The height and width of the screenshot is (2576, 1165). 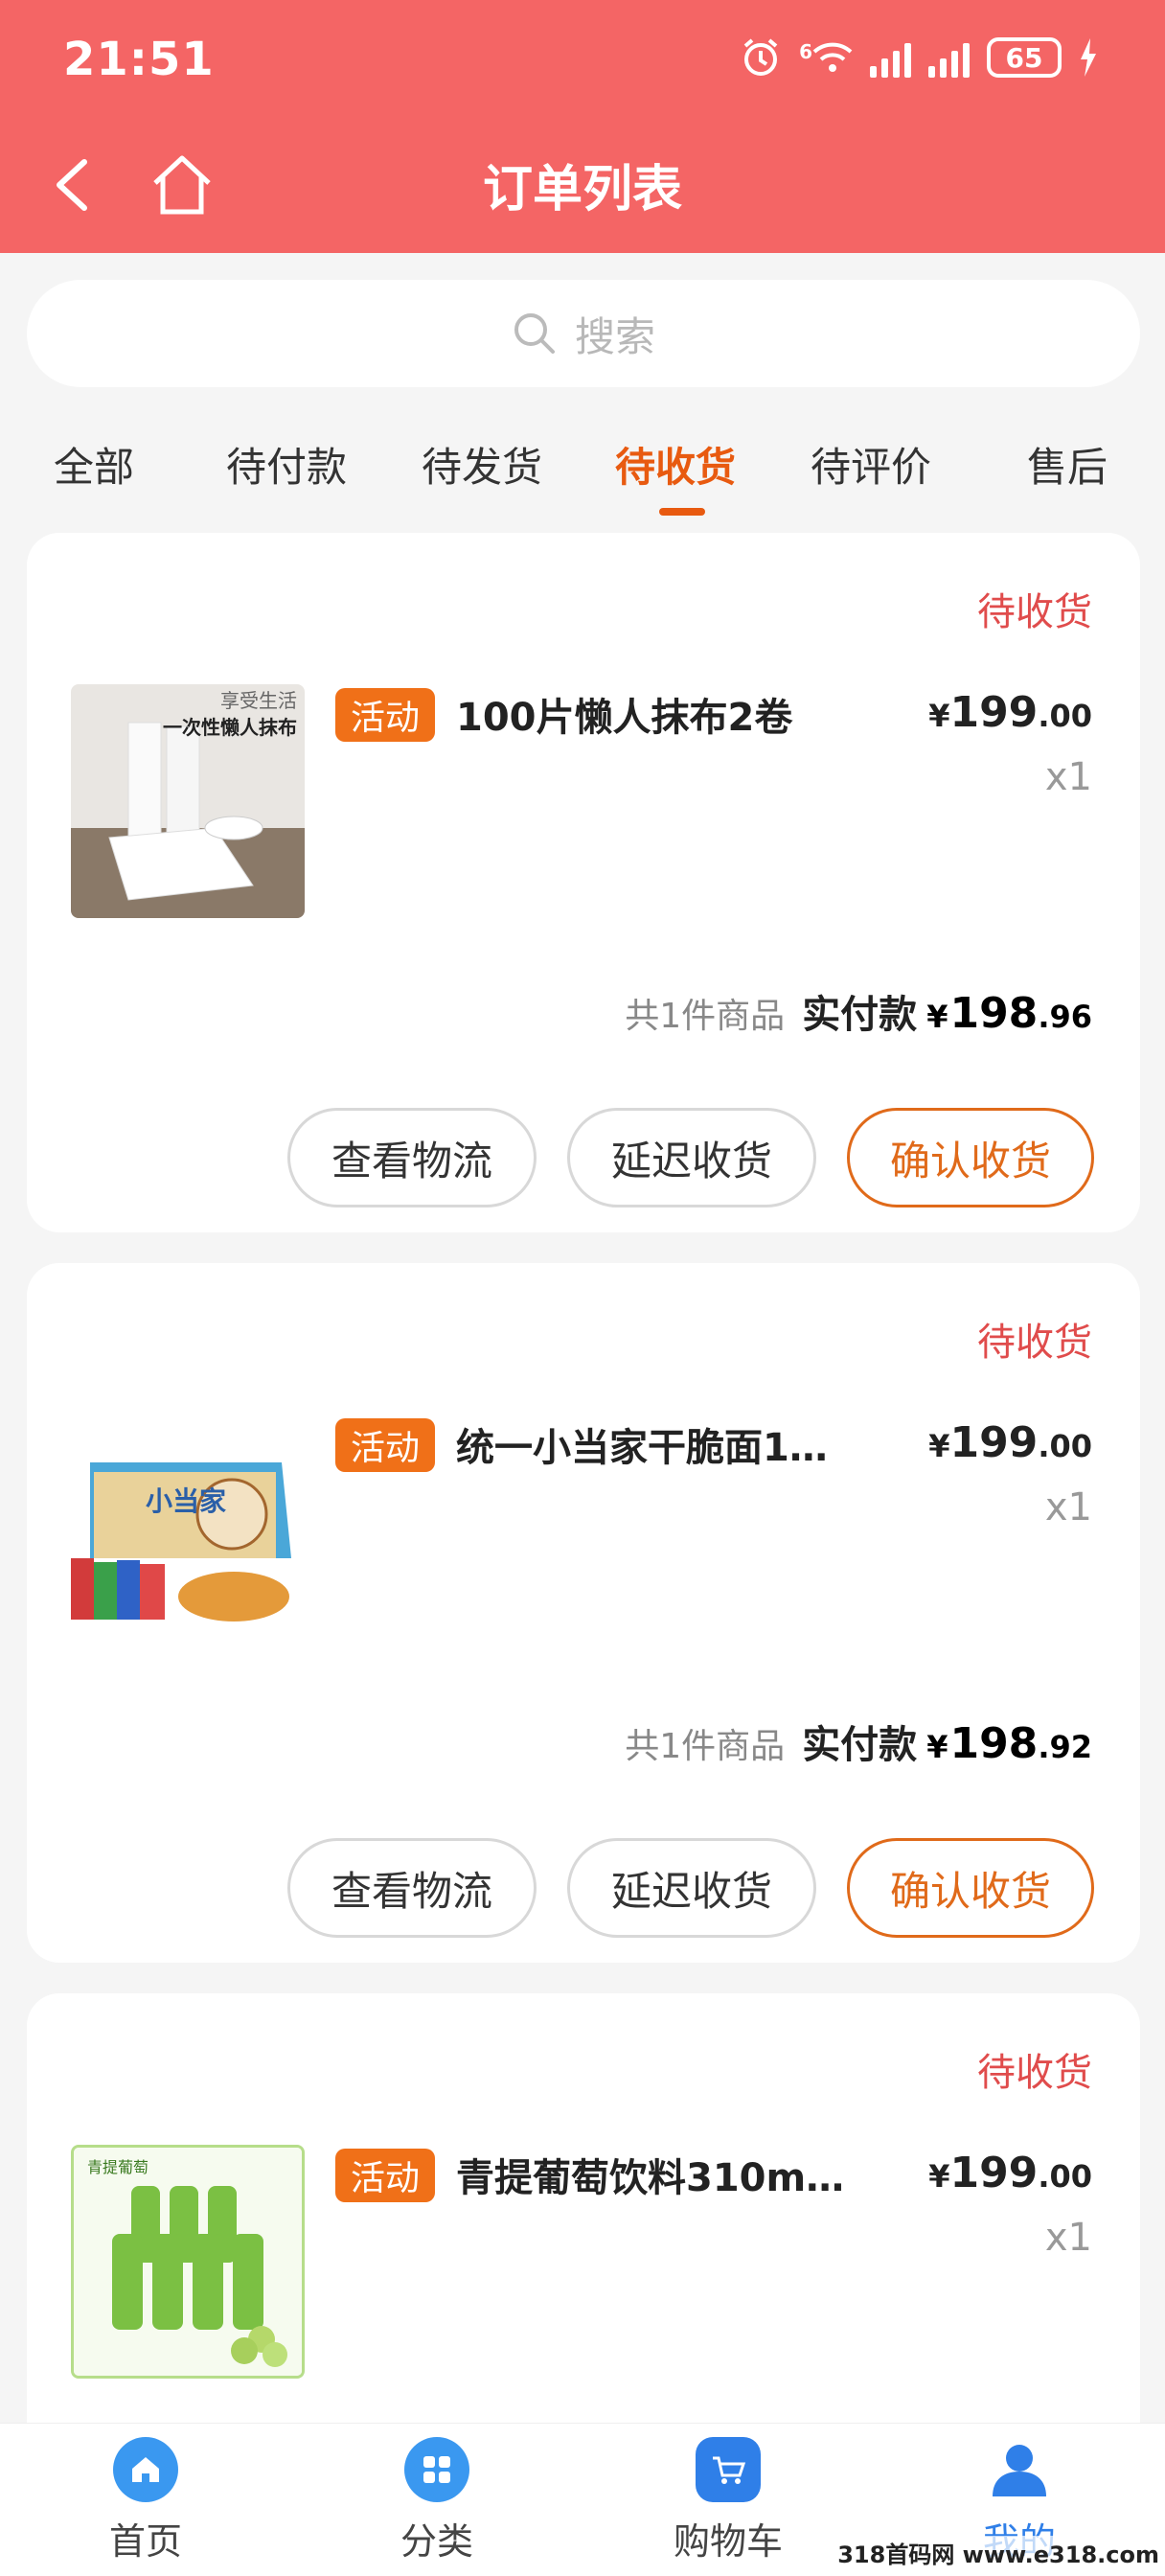 What do you see at coordinates (1065, 1017) in the screenshot?
I see `paid-decimal: .96` at bounding box center [1065, 1017].